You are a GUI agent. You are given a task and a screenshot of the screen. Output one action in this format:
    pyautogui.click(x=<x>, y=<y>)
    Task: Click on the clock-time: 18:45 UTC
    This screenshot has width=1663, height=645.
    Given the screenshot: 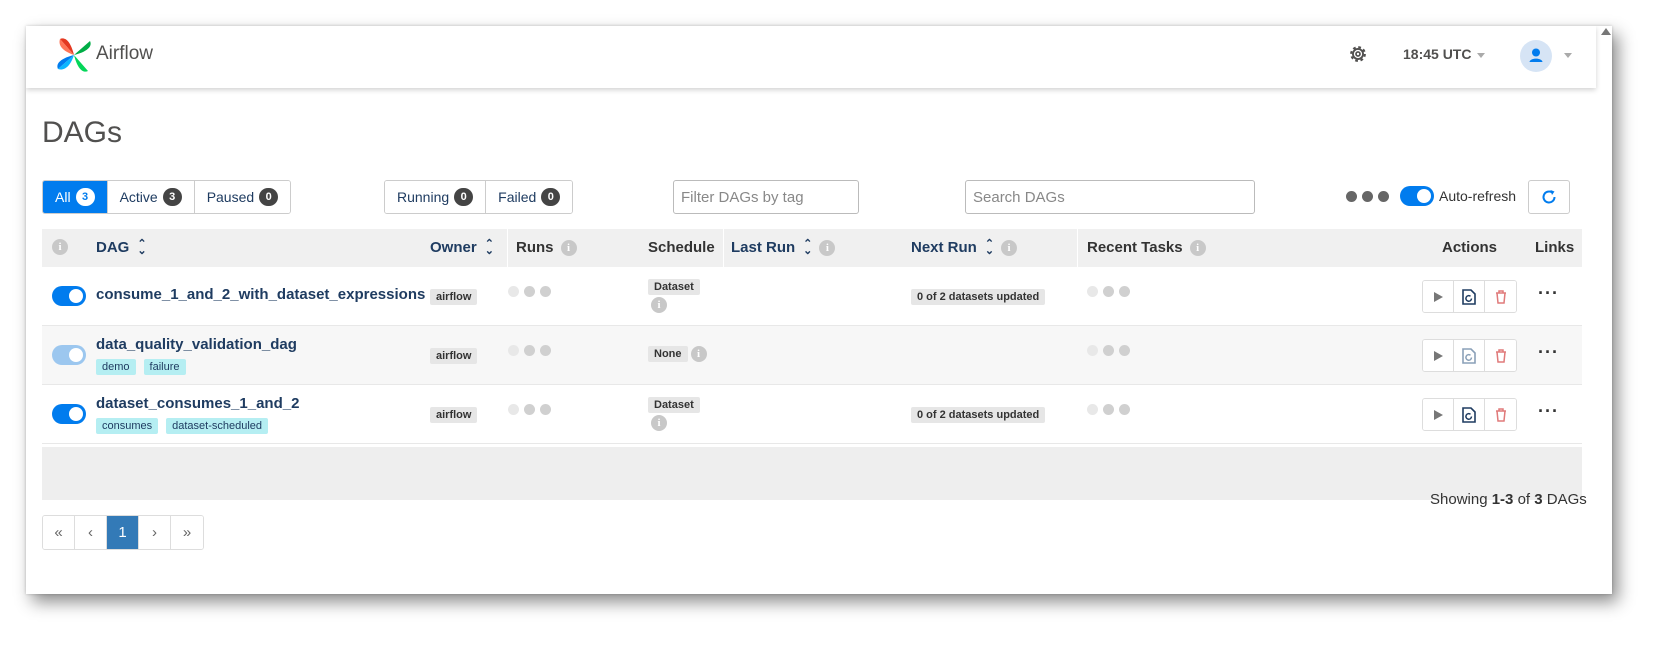 What is the action you would take?
    pyautogui.click(x=1437, y=54)
    